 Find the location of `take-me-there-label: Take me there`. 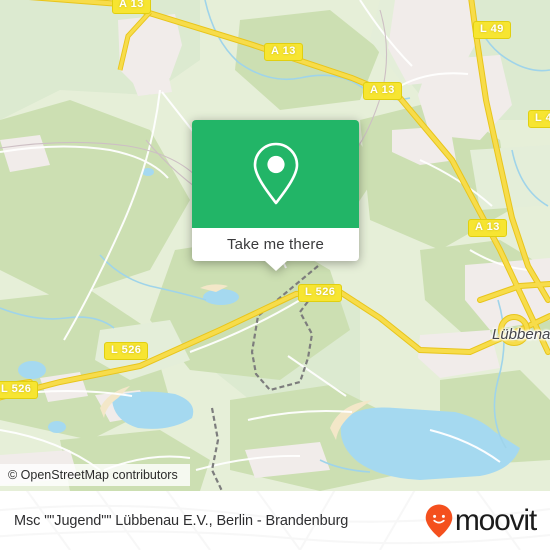

take-me-there-label: Take me there is located at coordinates (275, 244).